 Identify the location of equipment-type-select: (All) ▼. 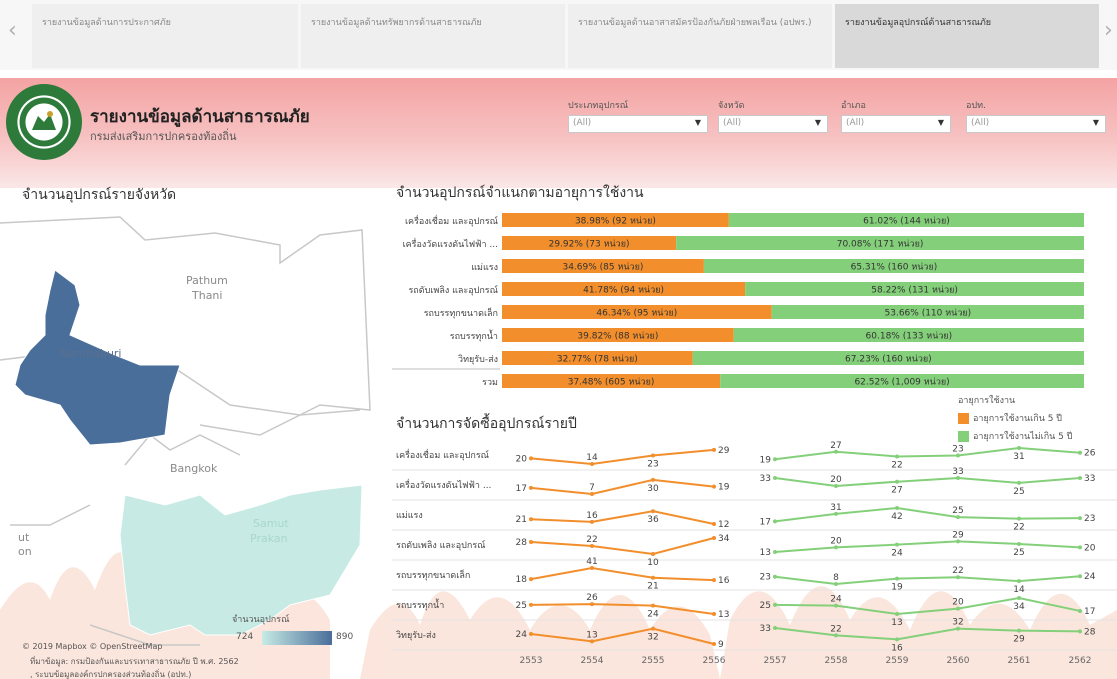
(638, 124).